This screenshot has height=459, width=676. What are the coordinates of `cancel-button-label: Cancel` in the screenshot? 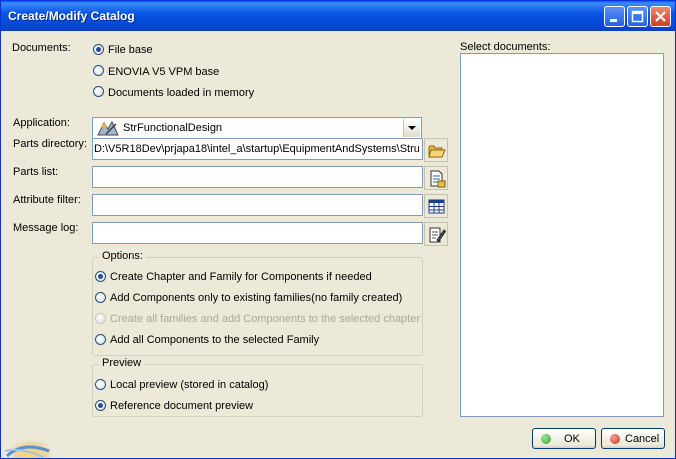 It's located at (642, 439).